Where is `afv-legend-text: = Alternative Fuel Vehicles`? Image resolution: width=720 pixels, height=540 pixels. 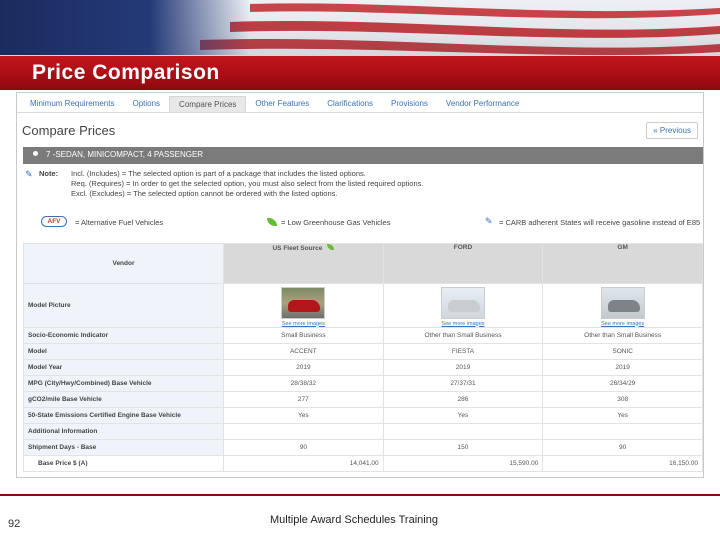
afv-legend-text: = Alternative Fuel Vehicles is located at coordinates (119, 222).